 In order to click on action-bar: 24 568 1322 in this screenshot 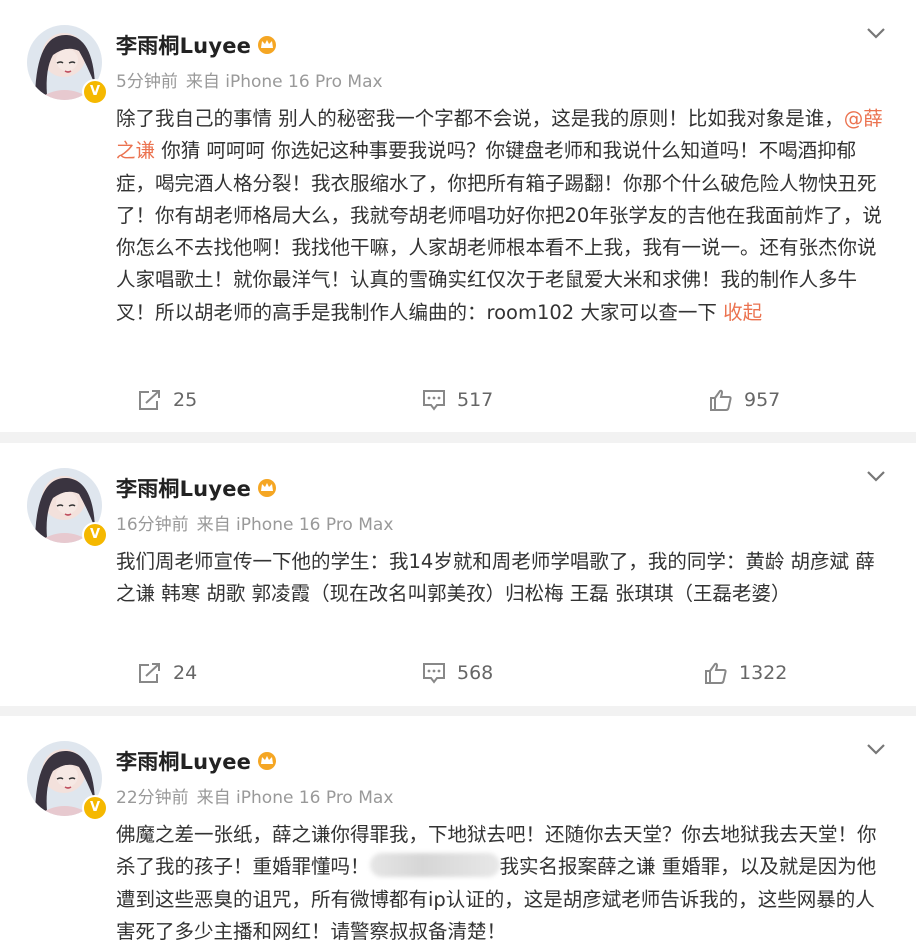, I will do `click(458, 676)`.